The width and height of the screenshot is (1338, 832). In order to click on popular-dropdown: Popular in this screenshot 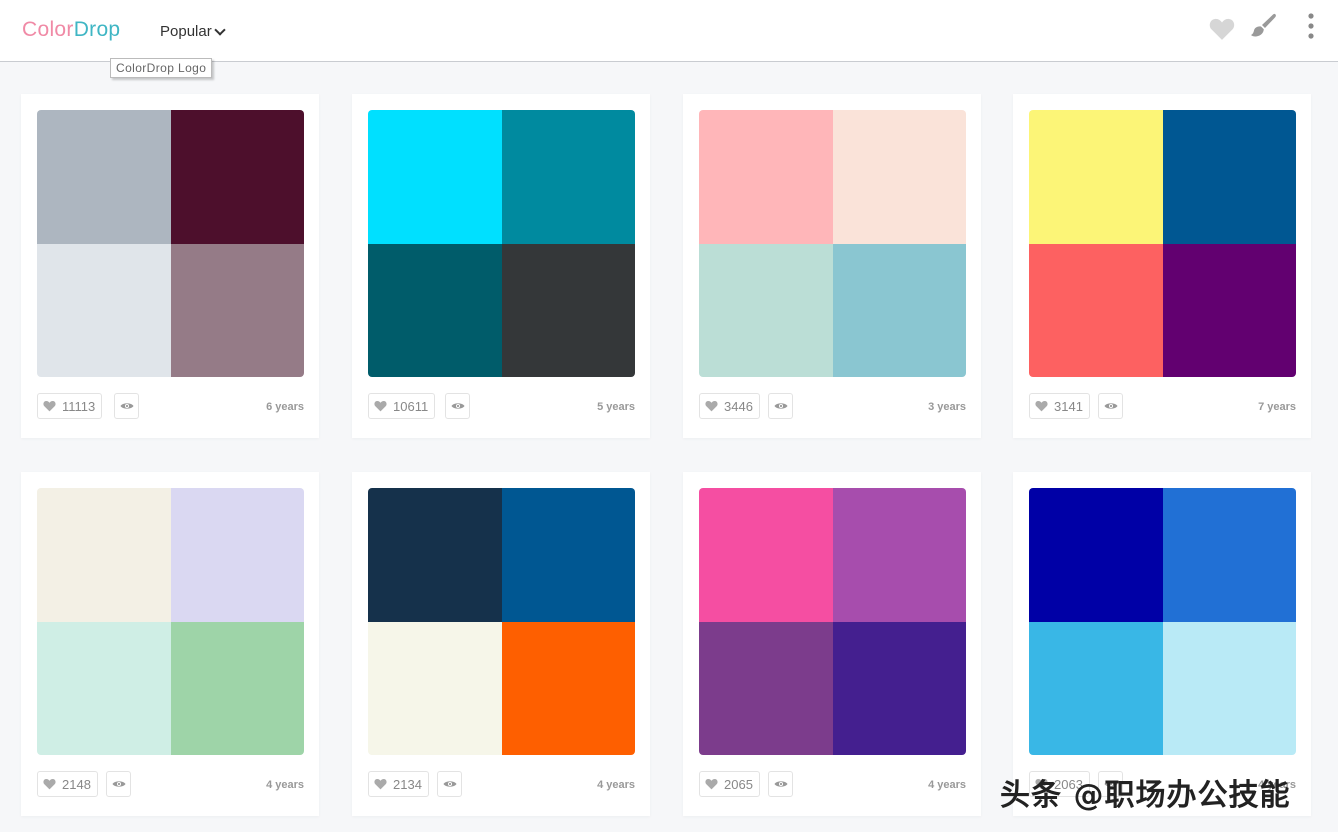, I will do `click(193, 31)`.